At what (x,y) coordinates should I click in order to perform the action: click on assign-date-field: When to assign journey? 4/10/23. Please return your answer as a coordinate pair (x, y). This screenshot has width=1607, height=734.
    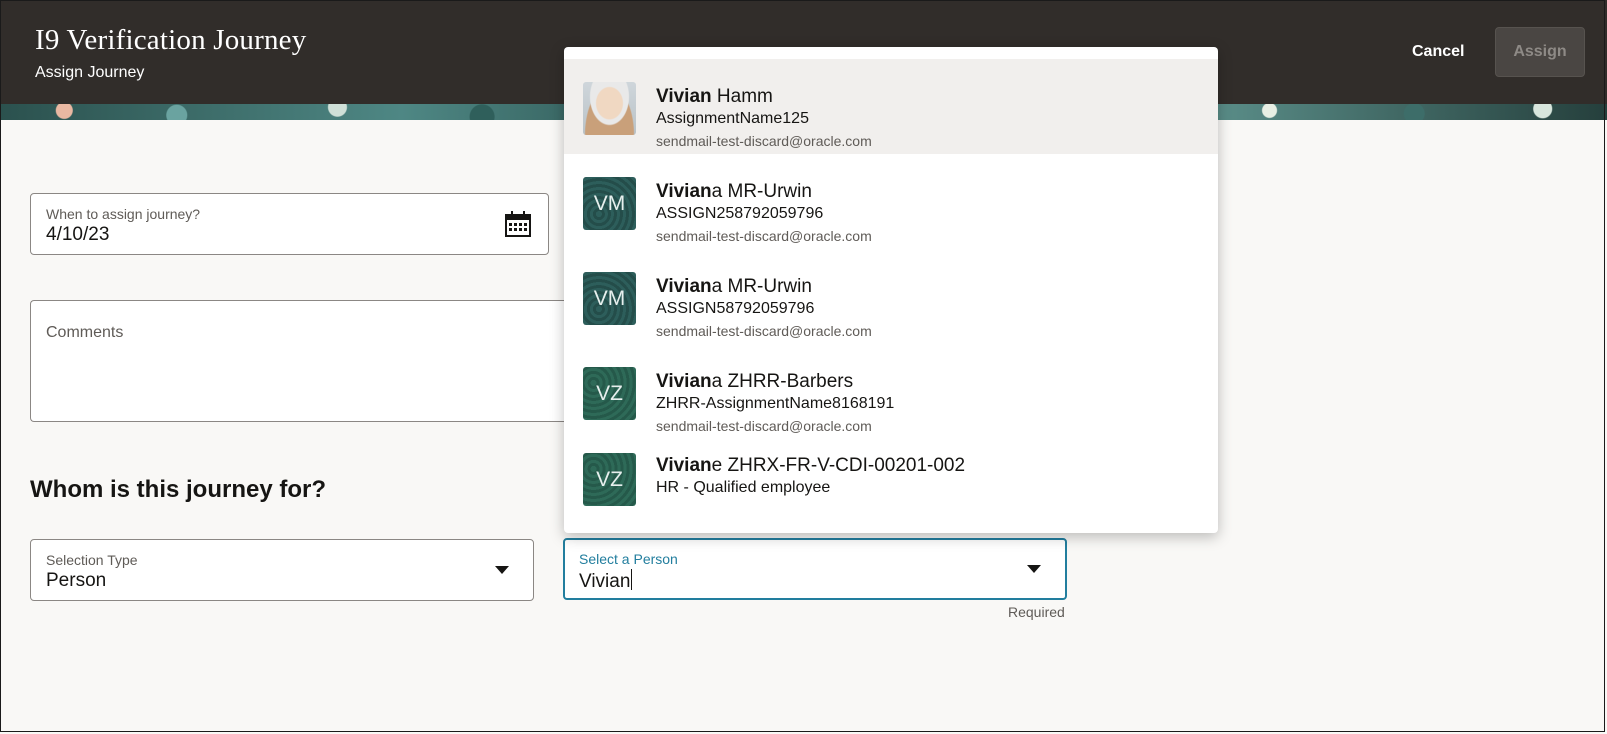
    Looking at the image, I should click on (289, 224).